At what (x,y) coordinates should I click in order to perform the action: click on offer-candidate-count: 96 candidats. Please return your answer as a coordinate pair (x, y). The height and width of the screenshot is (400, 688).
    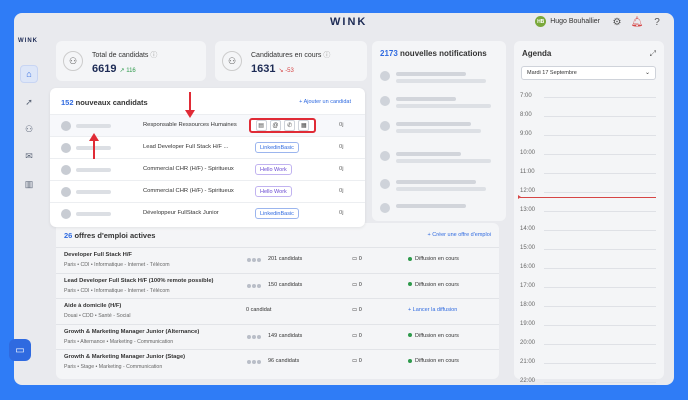
    Looking at the image, I should click on (283, 361).